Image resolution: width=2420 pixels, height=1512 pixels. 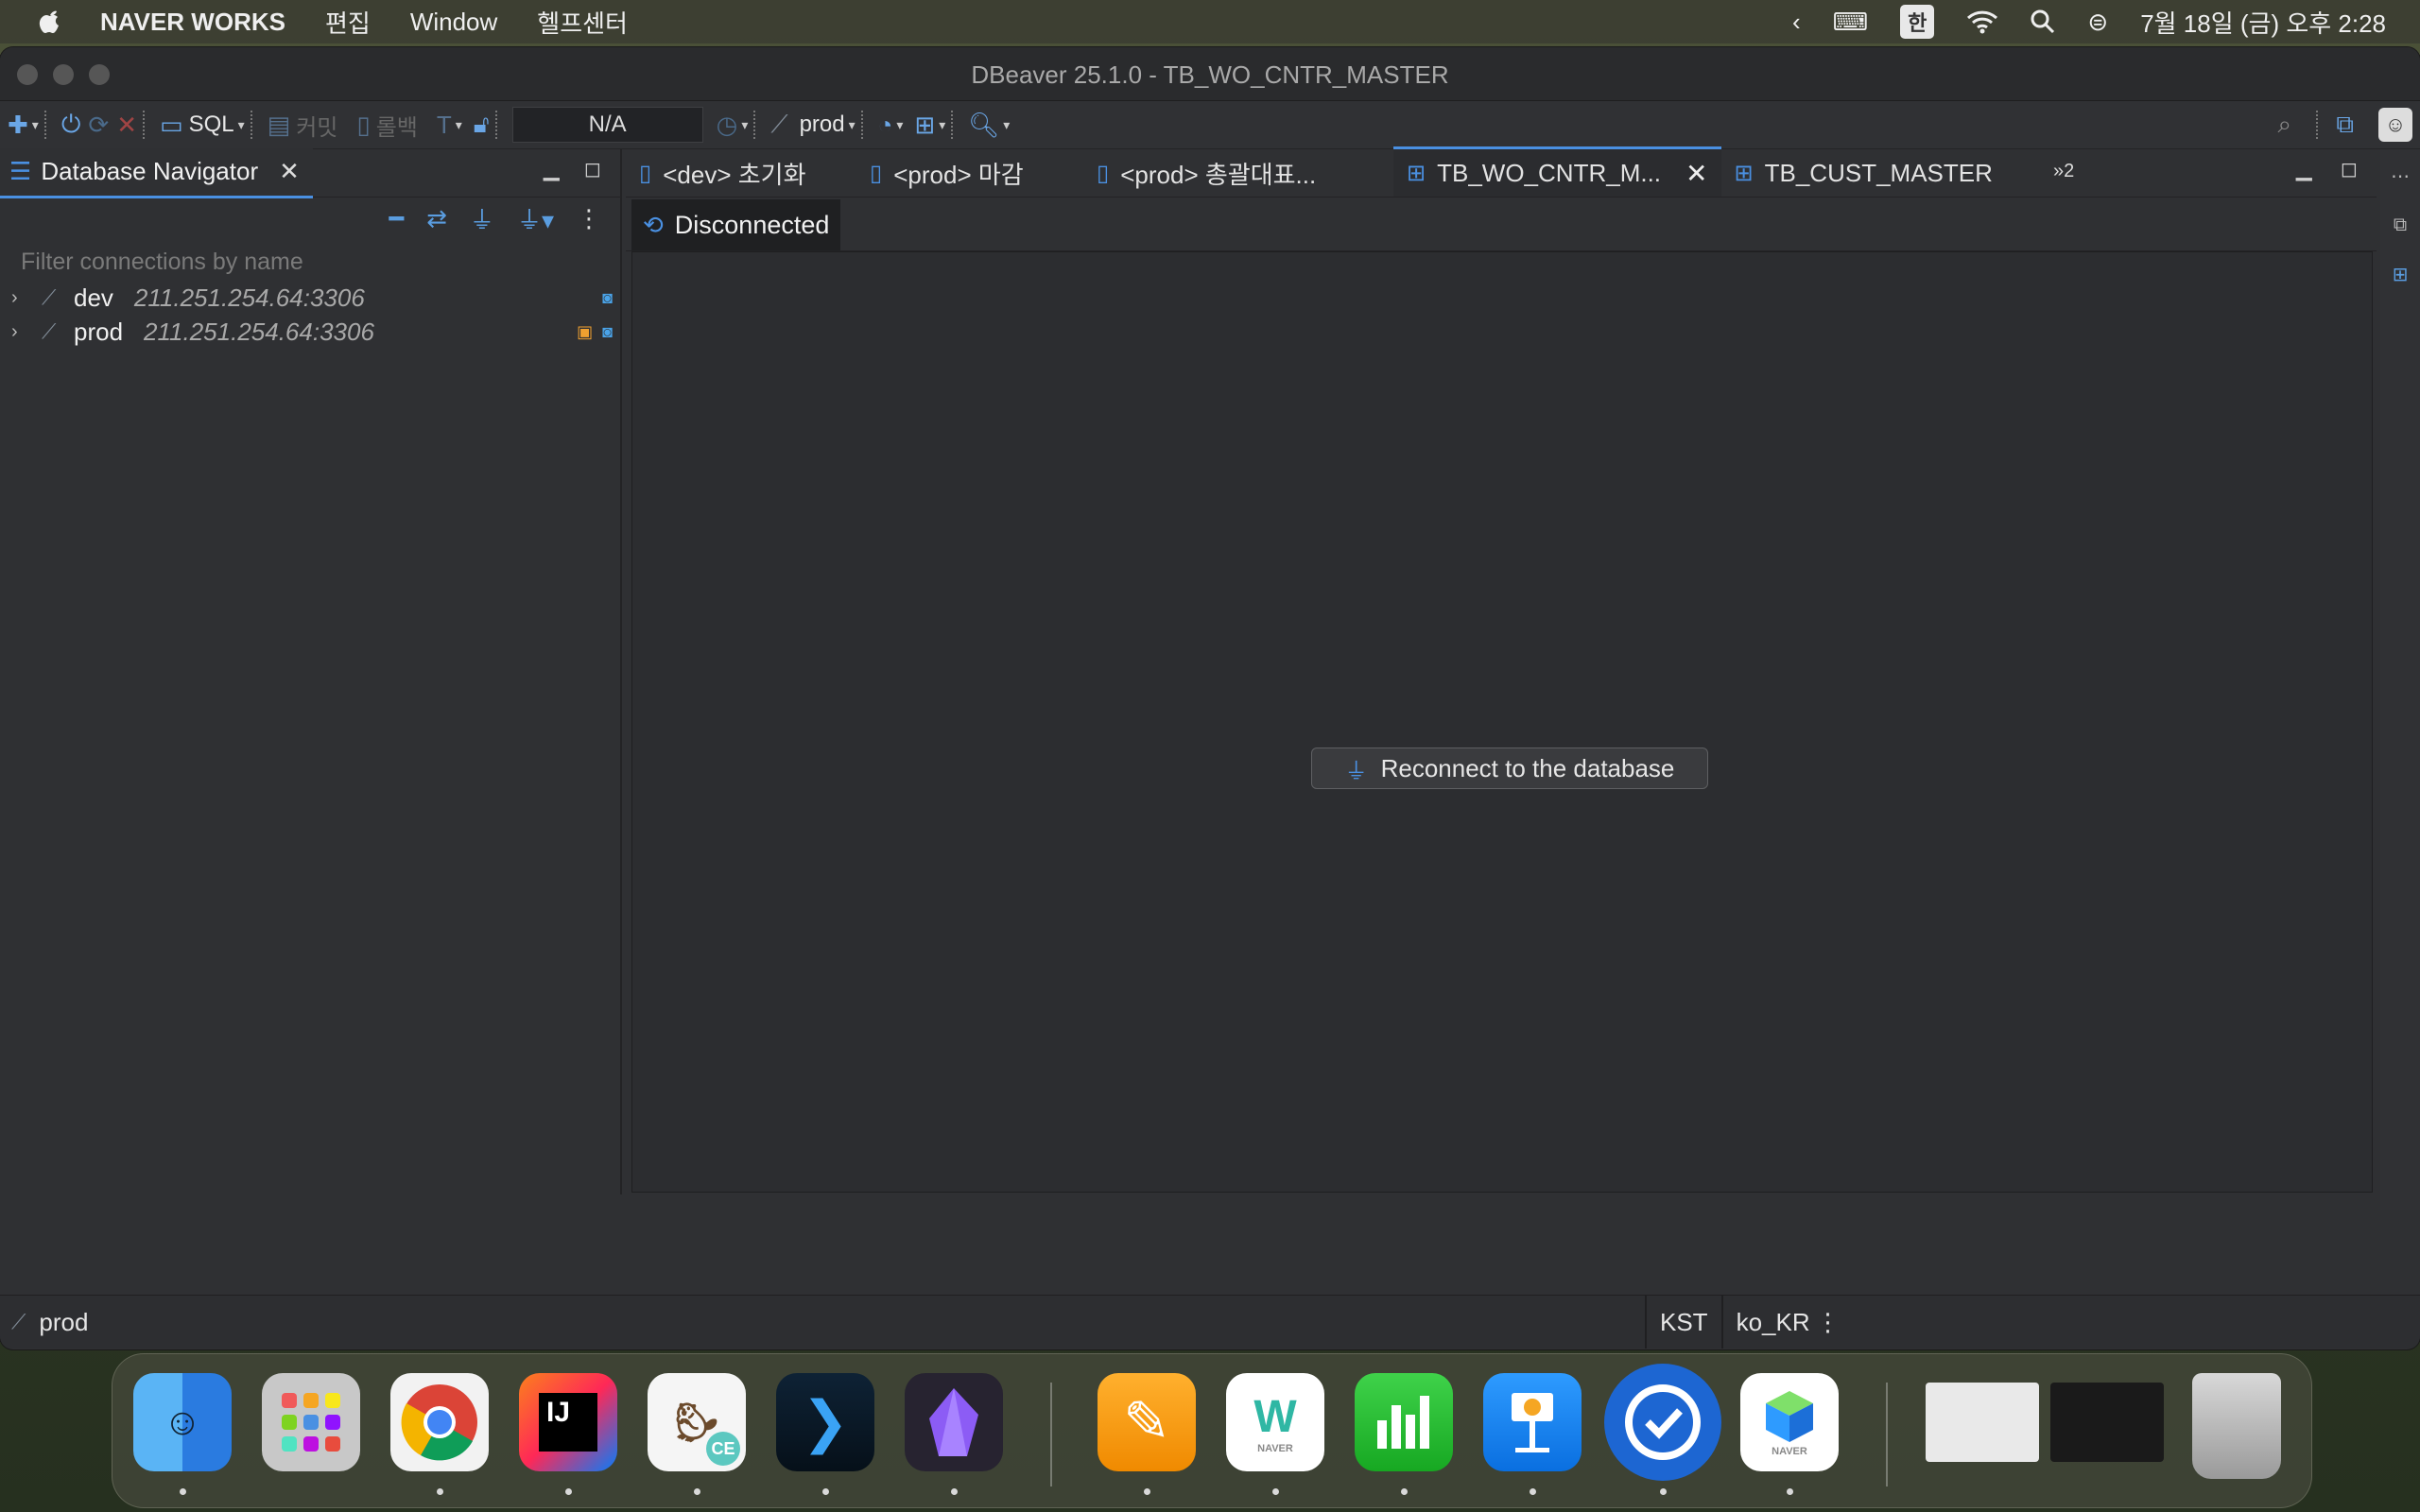 What do you see at coordinates (942, 125) in the screenshot?
I see `erd-dropdown-icon: ▾` at bounding box center [942, 125].